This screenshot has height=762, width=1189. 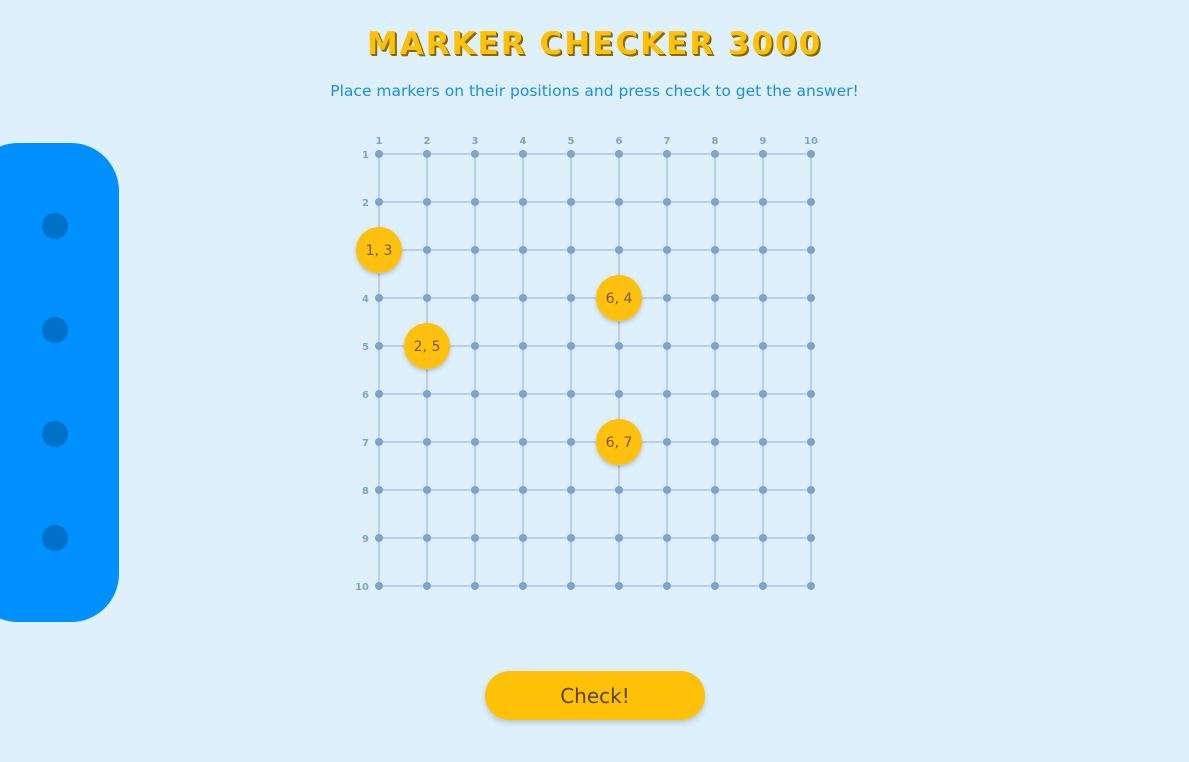 What do you see at coordinates (427, 346) in the screenshot?
I see `marker: 2, 5` at bounding box center [427, 346].